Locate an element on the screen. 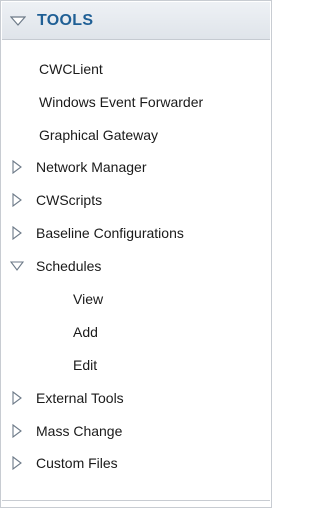  tree-item-graphical-gateway: Graphical Gateway is located at coordinates (136, 135).